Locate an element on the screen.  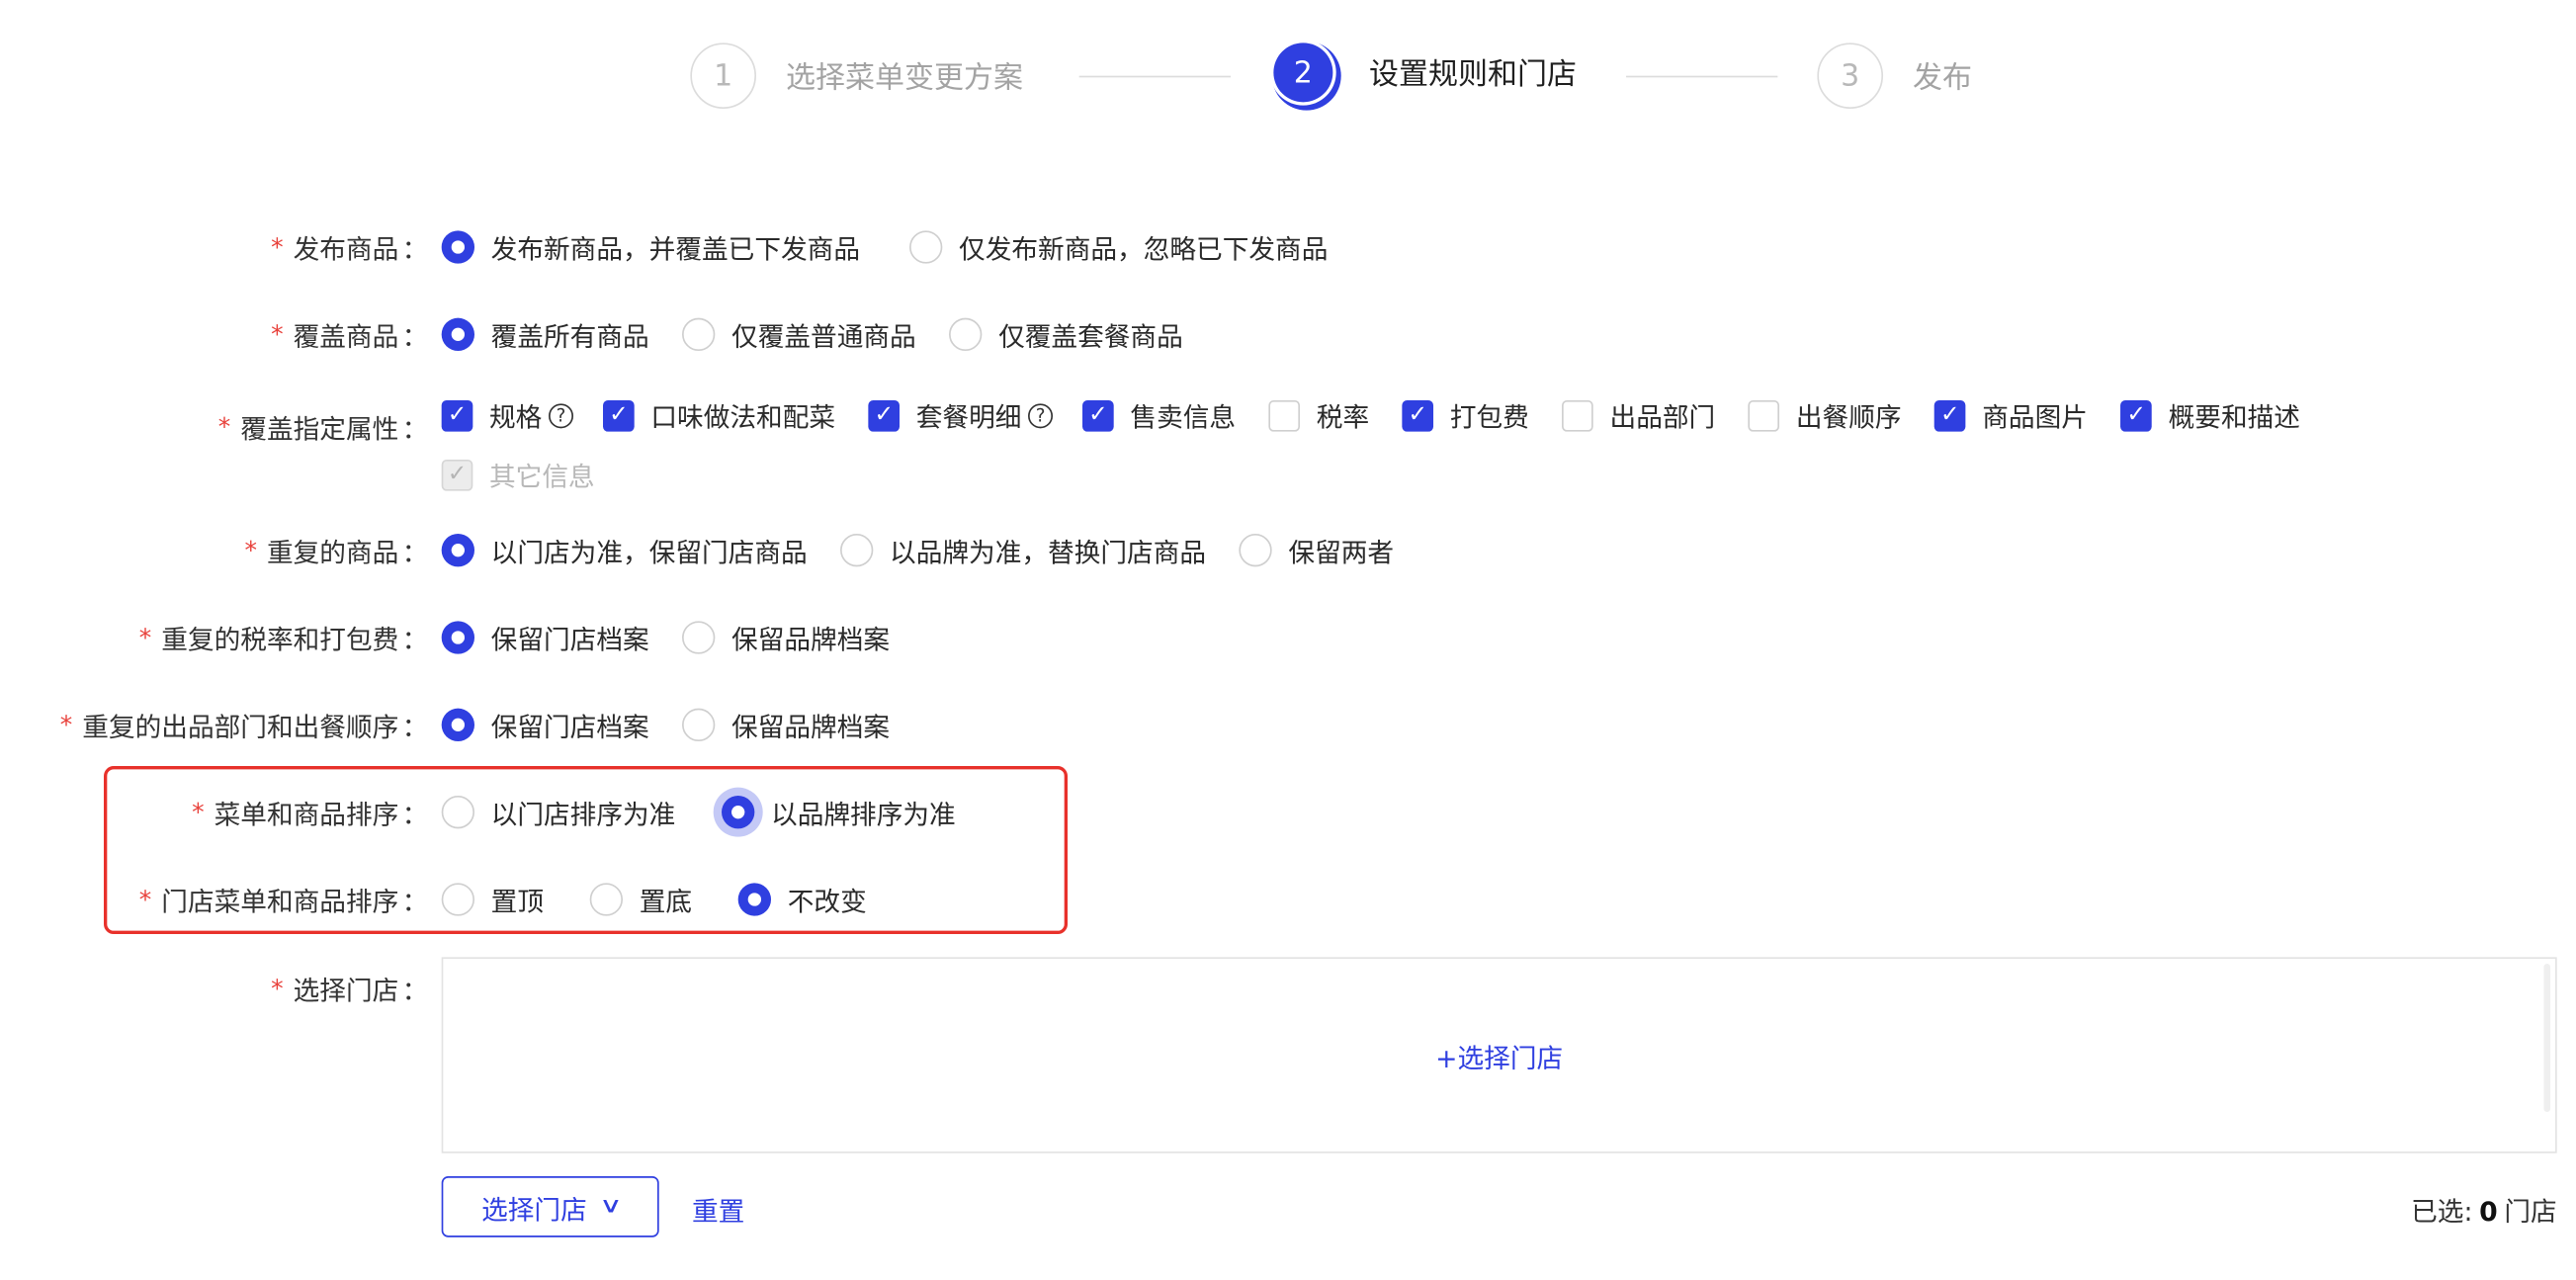
steps-bar: 1 选择菜单变更方案 2 设置规则和门店 3 发布 is located at coordinates (1288, 77).